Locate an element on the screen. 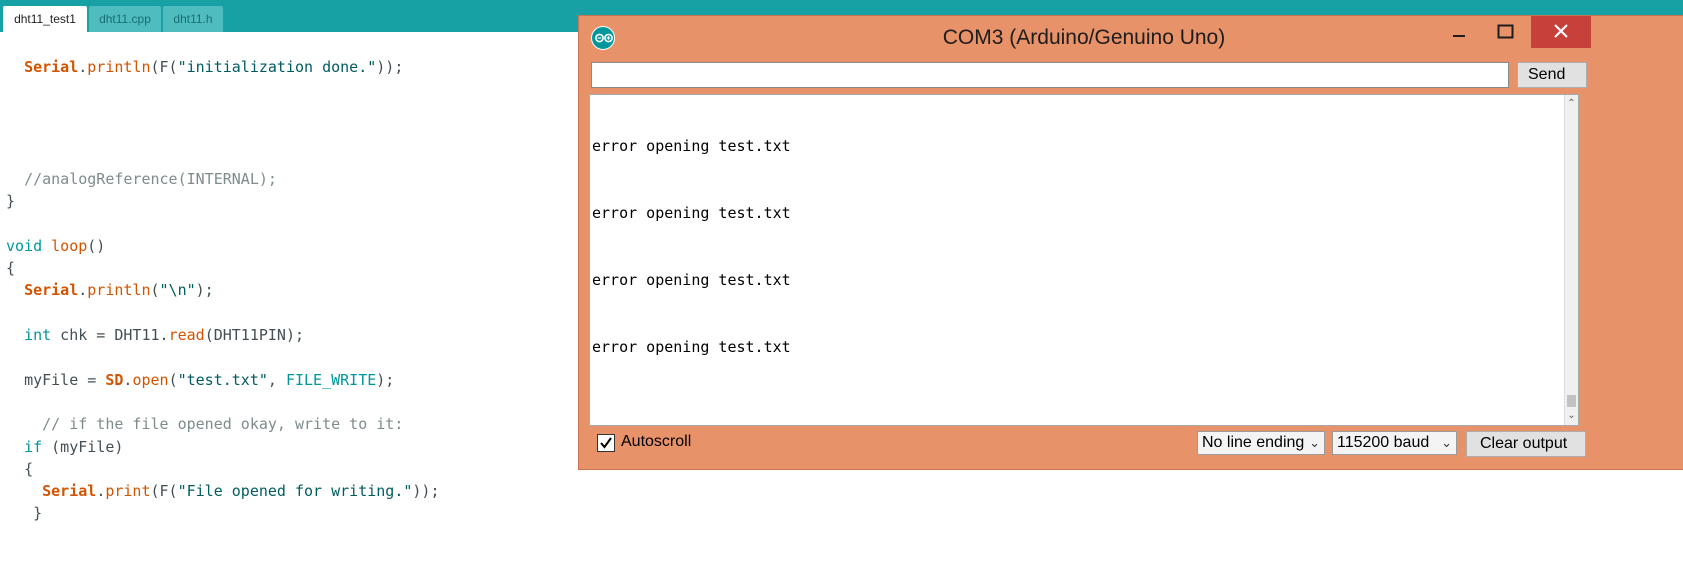  send-button: Send is located at coordinates (1552, 75).